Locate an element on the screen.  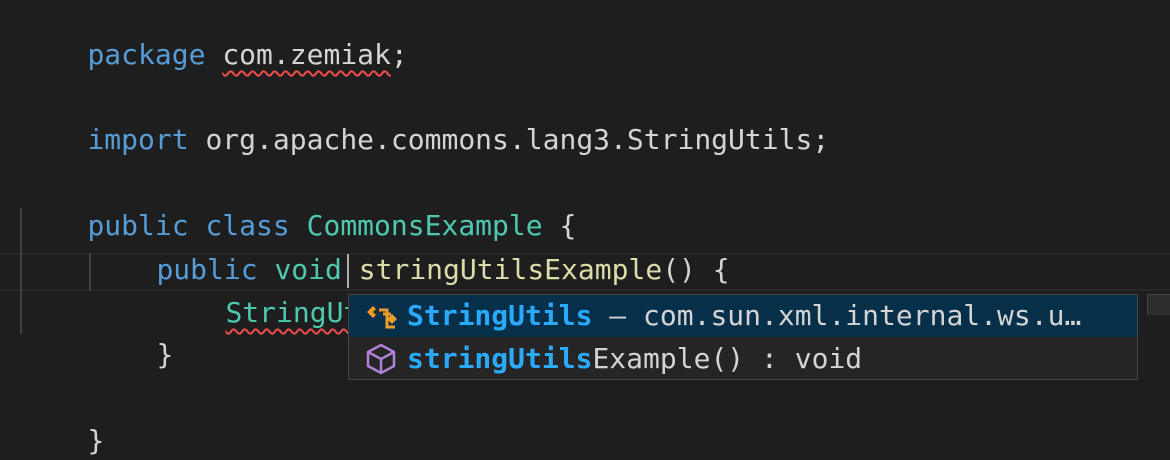
class-icon is located at coordinates (382, 316).